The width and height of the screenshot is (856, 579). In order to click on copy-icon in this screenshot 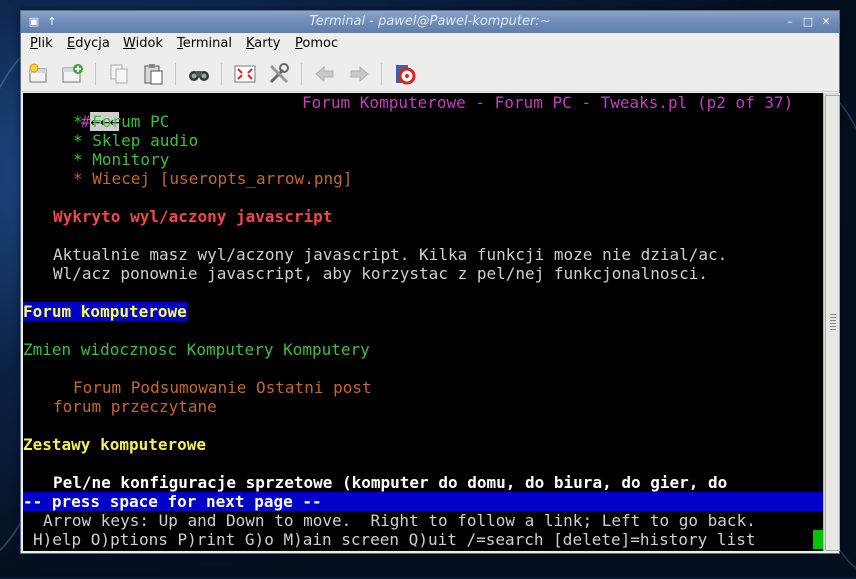, I will do `click(119, 74)`.